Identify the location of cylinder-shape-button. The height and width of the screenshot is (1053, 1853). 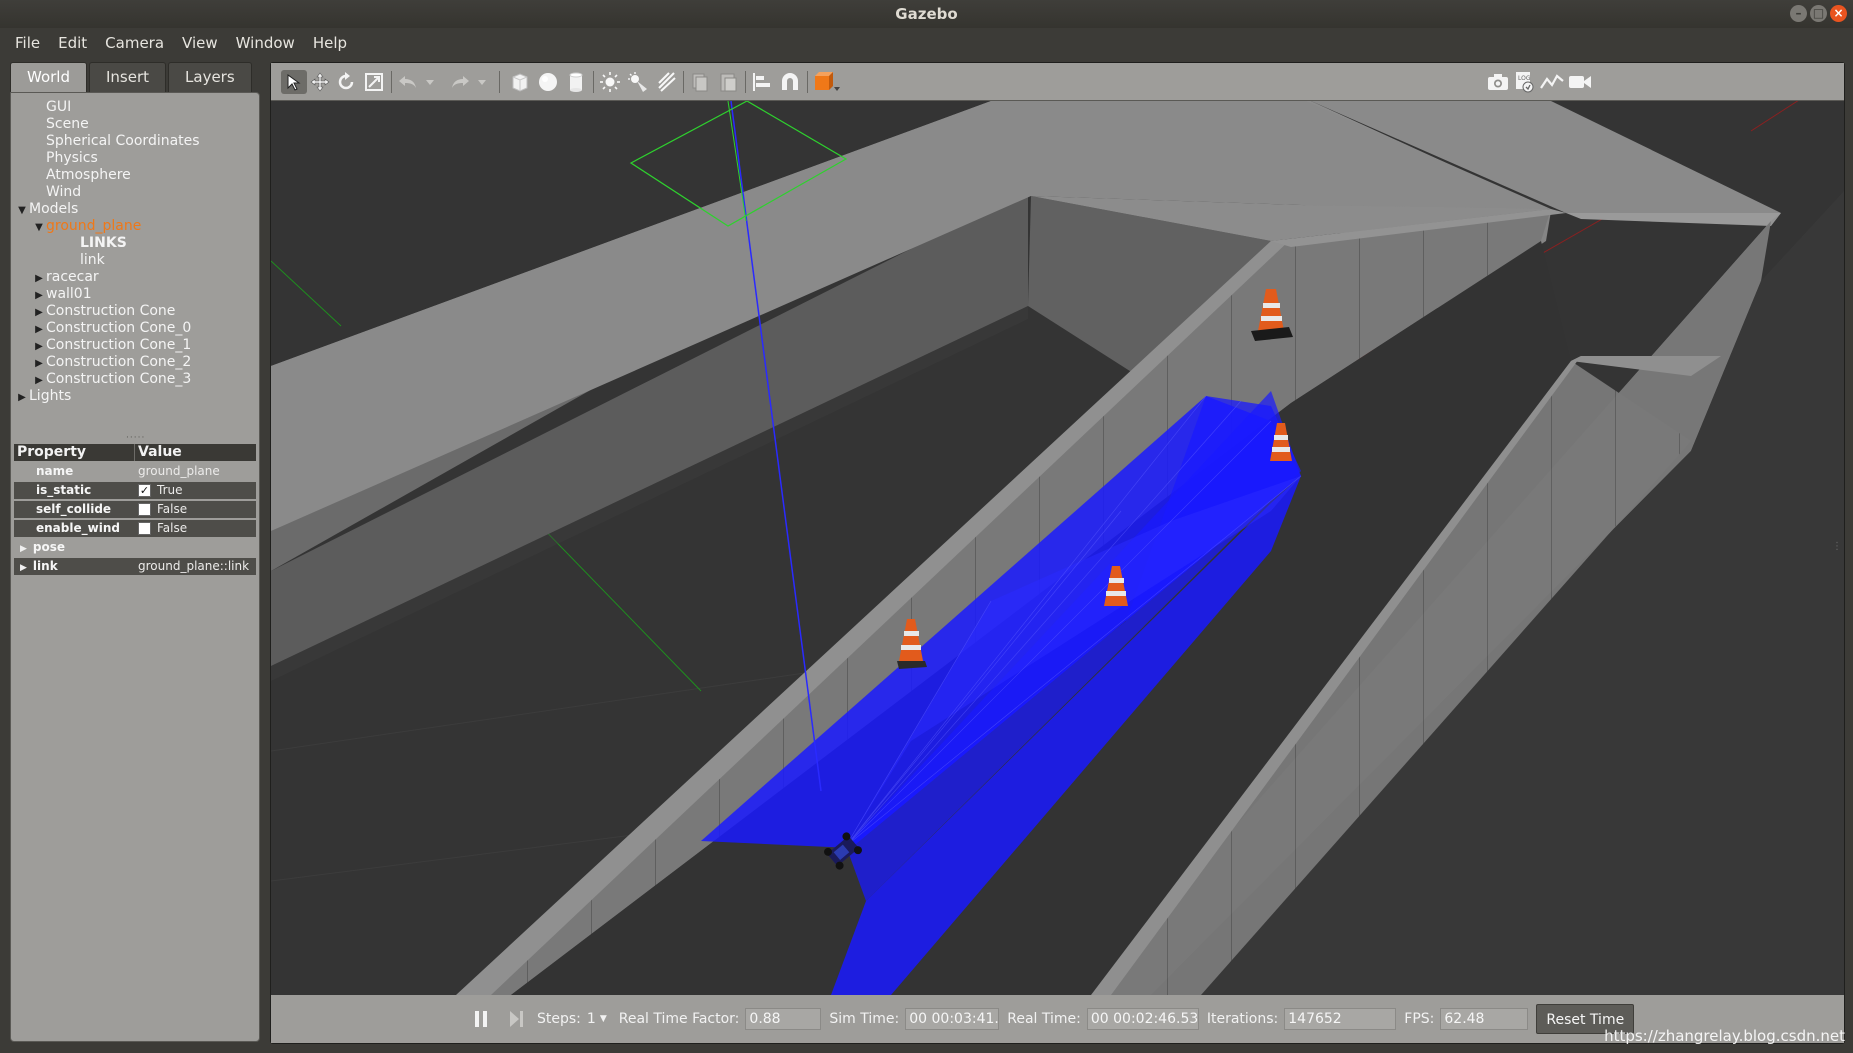
(576, 82).